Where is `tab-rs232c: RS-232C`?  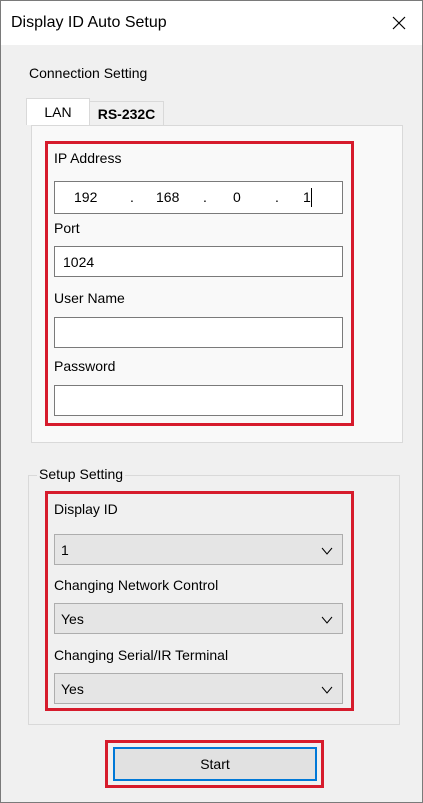
tab-rs232c: RS-232C is located at coordinates (126, 113).